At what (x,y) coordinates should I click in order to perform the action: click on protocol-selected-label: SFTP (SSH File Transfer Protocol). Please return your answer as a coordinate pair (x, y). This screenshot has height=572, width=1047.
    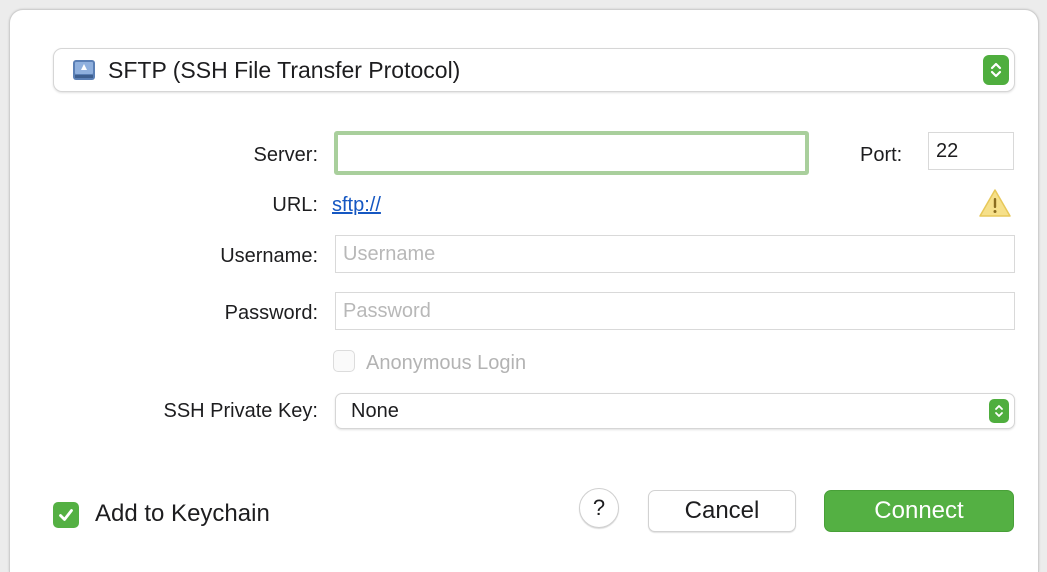
    Looking at the image, I should click on (284, 69).